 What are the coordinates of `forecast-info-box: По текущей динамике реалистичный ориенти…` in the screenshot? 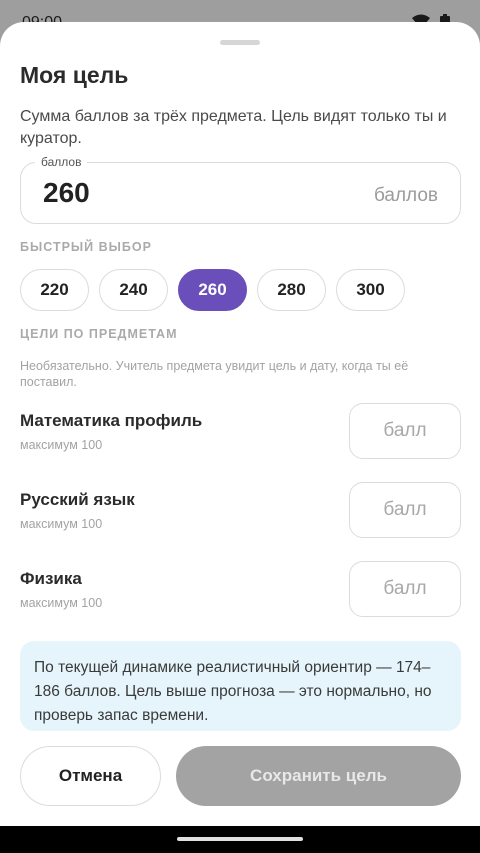 It's located at (240, 686).